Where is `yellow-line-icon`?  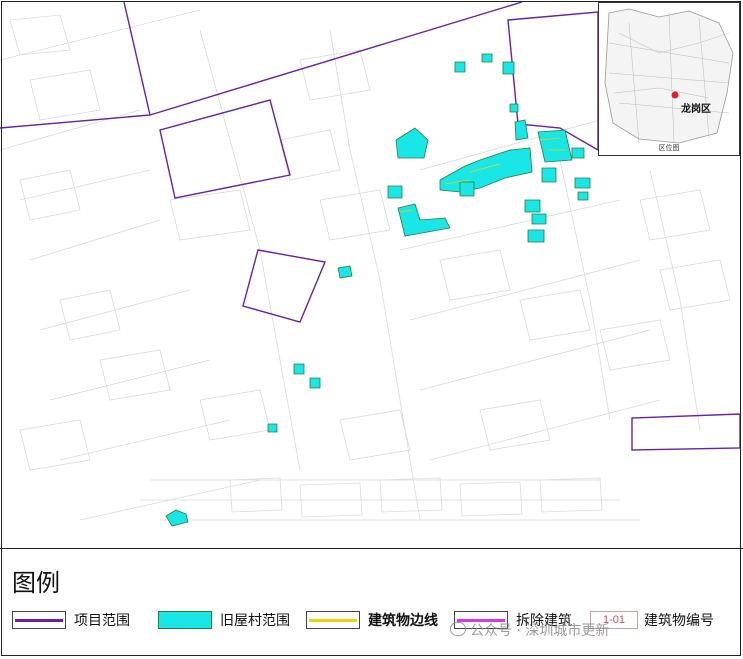 yellow-line-icon is located at coordinates (333, 620).